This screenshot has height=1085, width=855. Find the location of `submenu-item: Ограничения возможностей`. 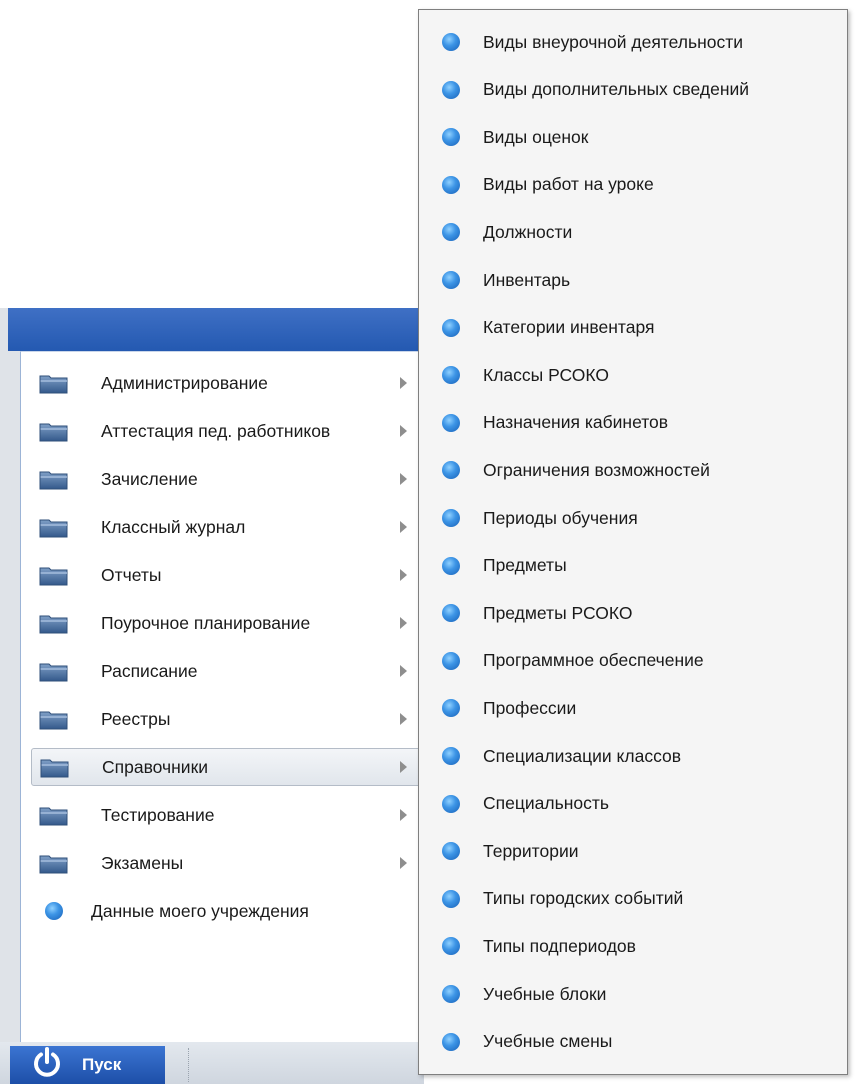

submenu-item: Ограничения возможностей is located at coordinates (633, 470).